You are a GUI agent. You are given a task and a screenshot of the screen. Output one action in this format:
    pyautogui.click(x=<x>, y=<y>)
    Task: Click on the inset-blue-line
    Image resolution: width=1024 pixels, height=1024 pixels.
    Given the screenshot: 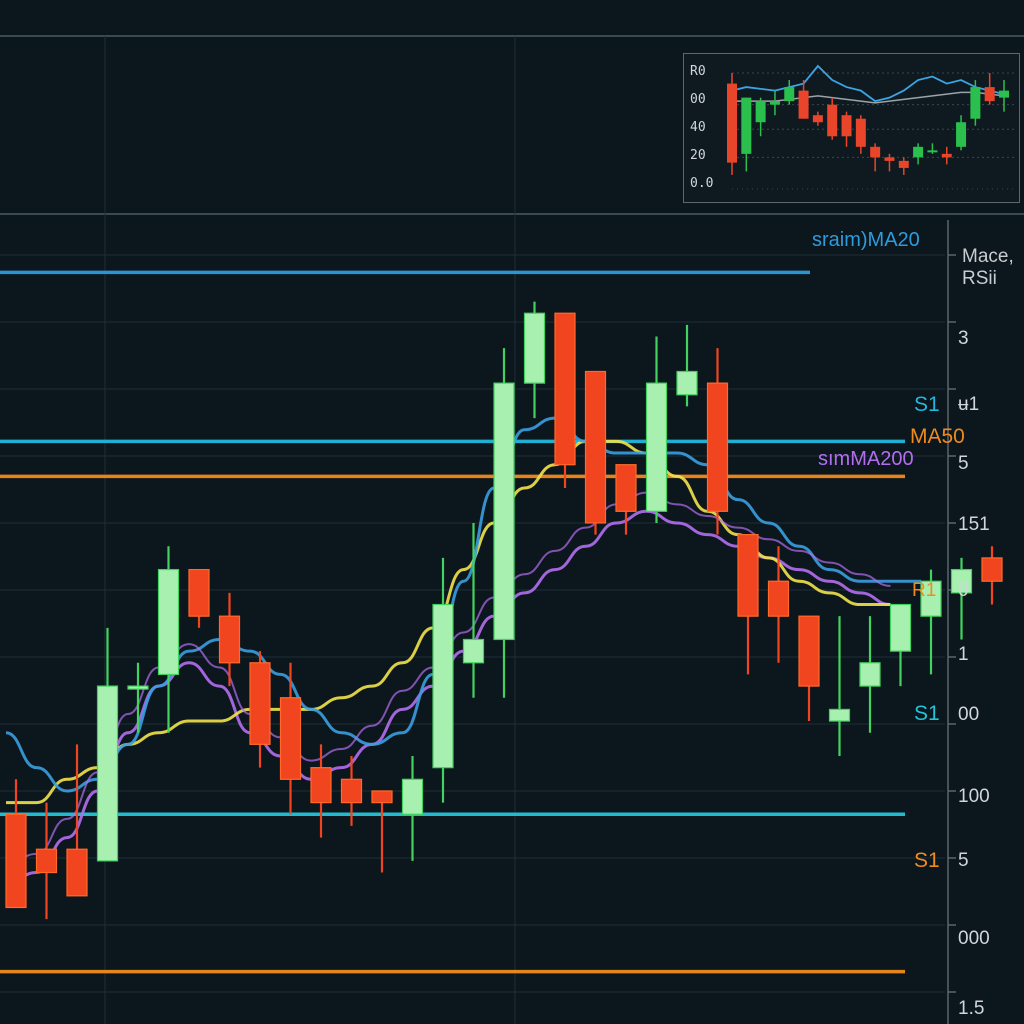 What is the action you would take?
    pyautogui.click(x=868, y=83)
    